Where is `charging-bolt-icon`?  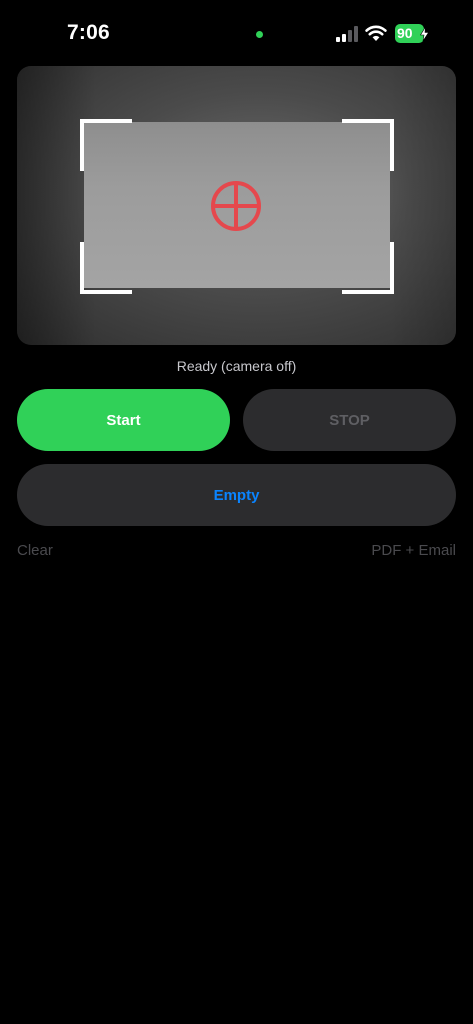
charging-bolt-icon is located at coordinates (424, 34).